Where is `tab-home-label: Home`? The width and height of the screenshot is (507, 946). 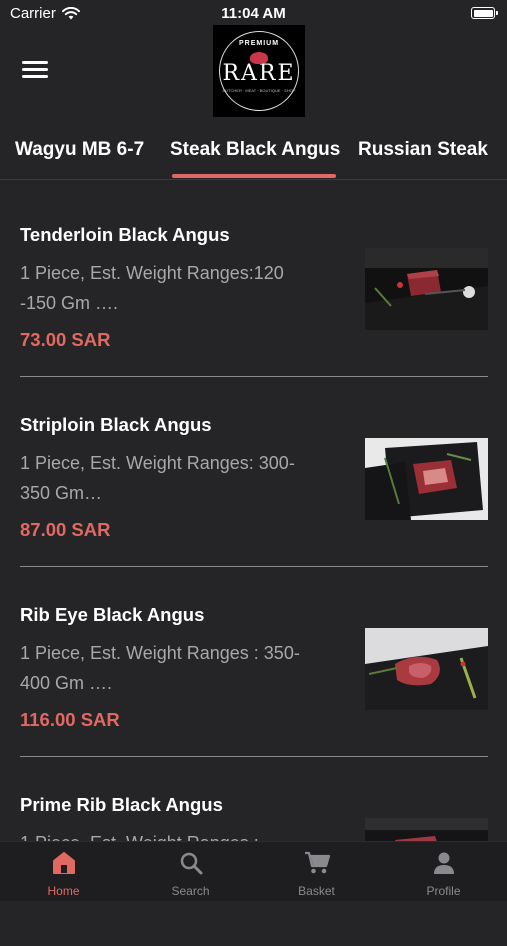 tab-home-label: Home is located at coordinates (63, 891).